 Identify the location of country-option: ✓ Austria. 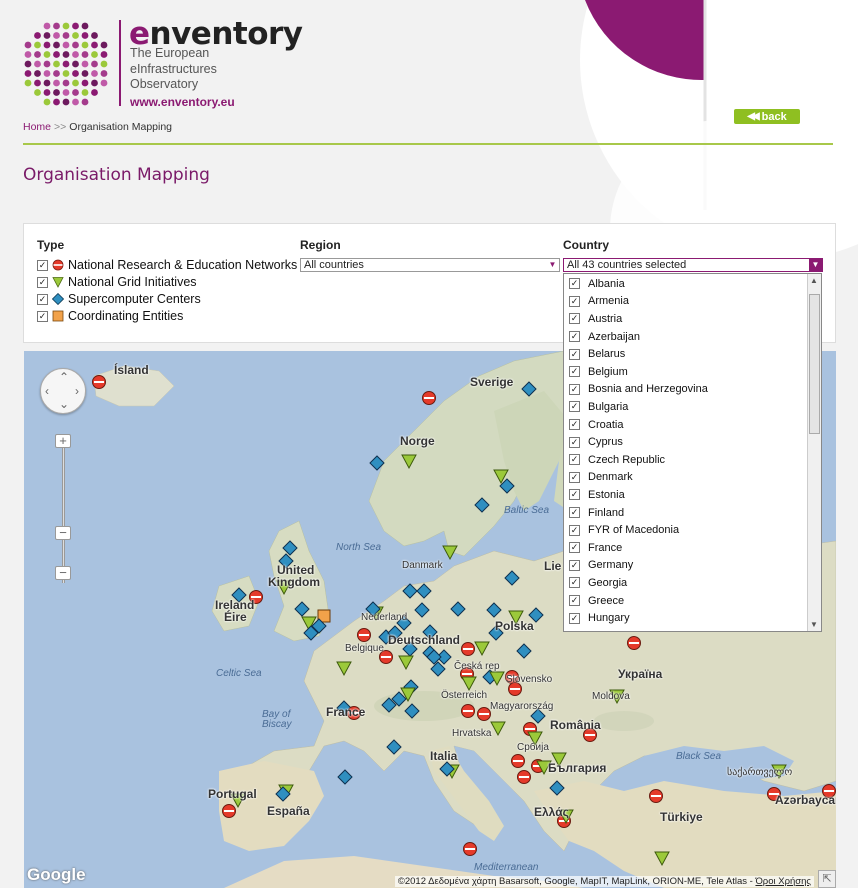
(595, 319).